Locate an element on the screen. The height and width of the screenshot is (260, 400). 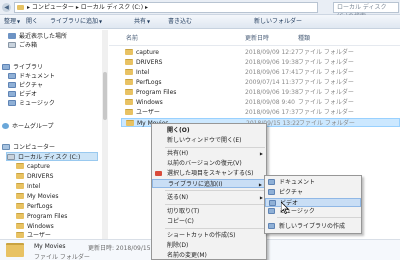
nav-item-music: ミュージック is located at coordinates (31, 103).